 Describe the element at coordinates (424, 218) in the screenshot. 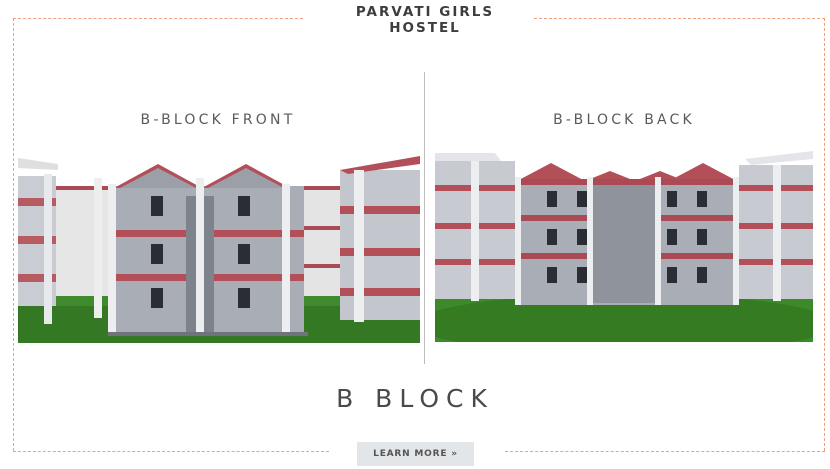

I see `vertical-divider` at that location.